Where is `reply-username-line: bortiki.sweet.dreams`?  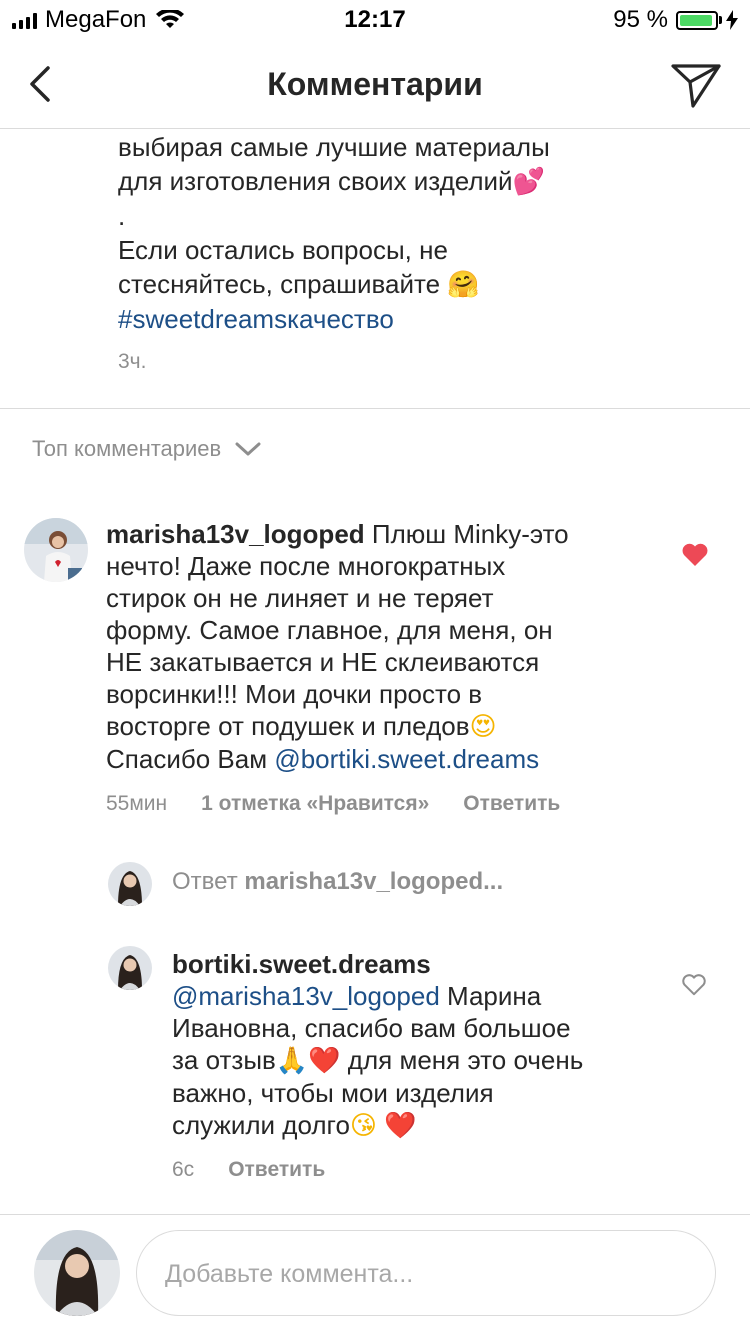
reply-username-line: bortiki.sweet.dreams is located at coordinates (422, 964).